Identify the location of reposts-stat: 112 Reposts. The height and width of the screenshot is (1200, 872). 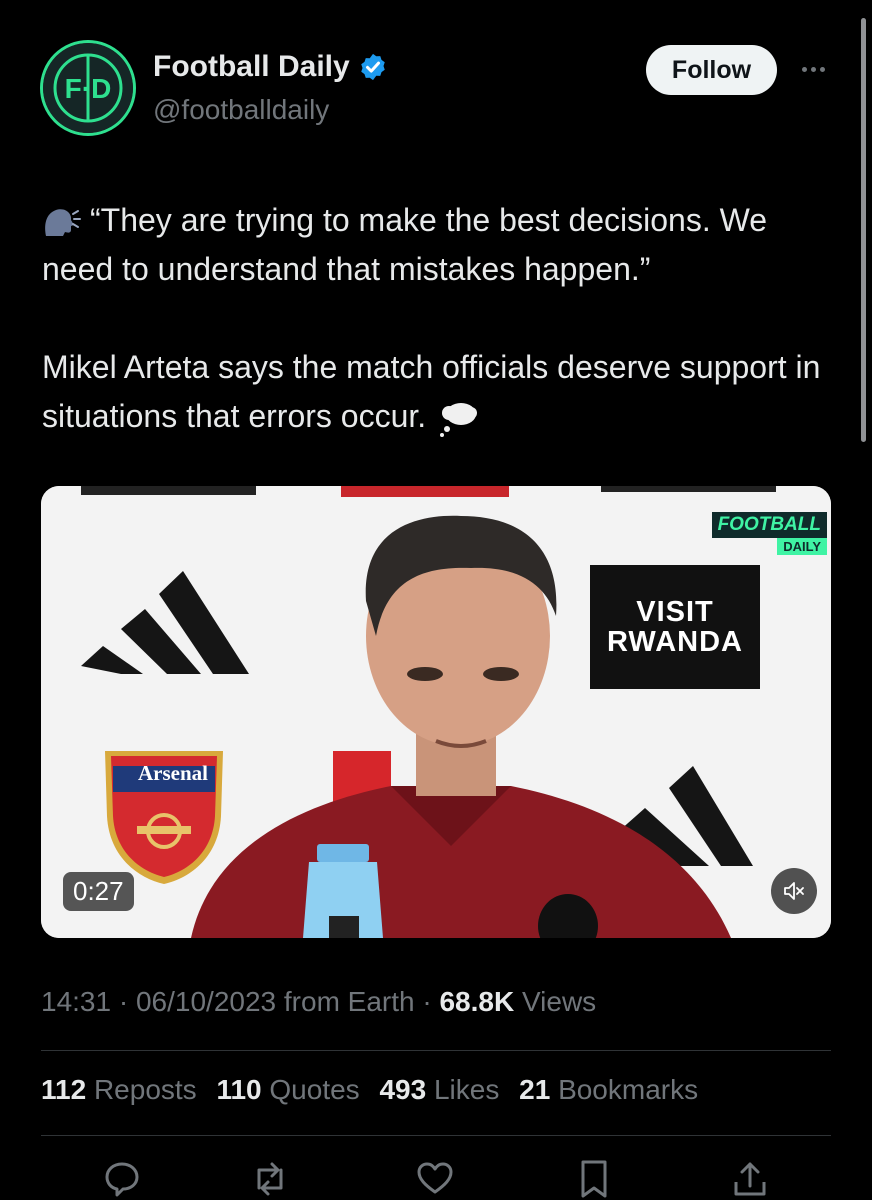
(119, 1089).